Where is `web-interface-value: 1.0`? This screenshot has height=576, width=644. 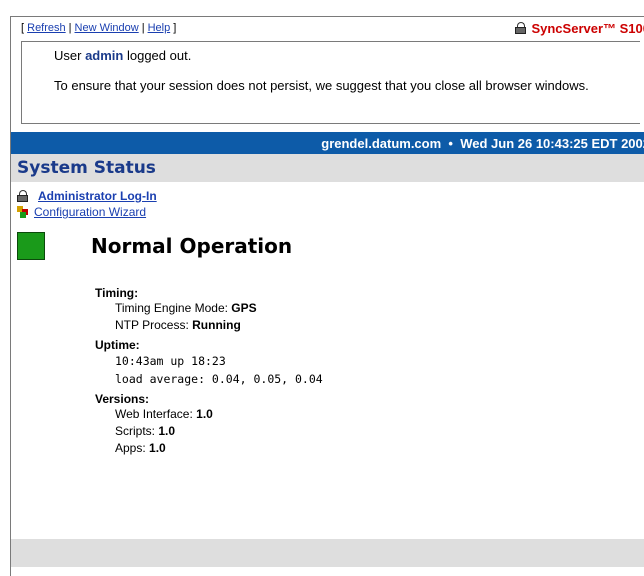
web-interface-value: 1.0 is located at coordinates (204, 414).